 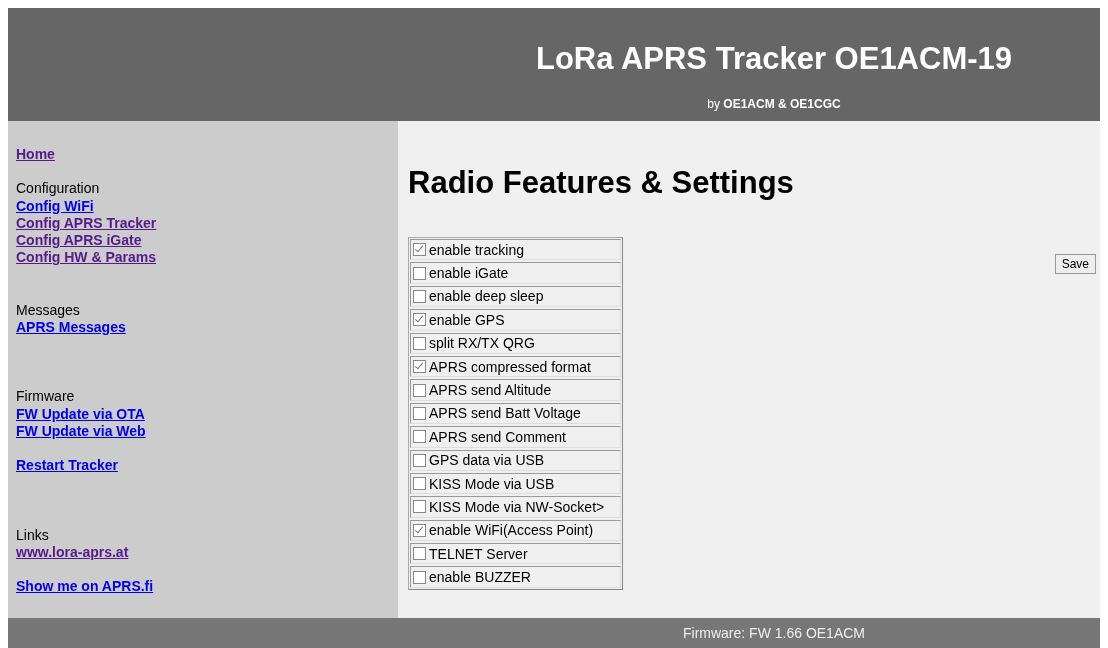 I want to click on setting-label: enable iGate, so click(x=469, y=273).